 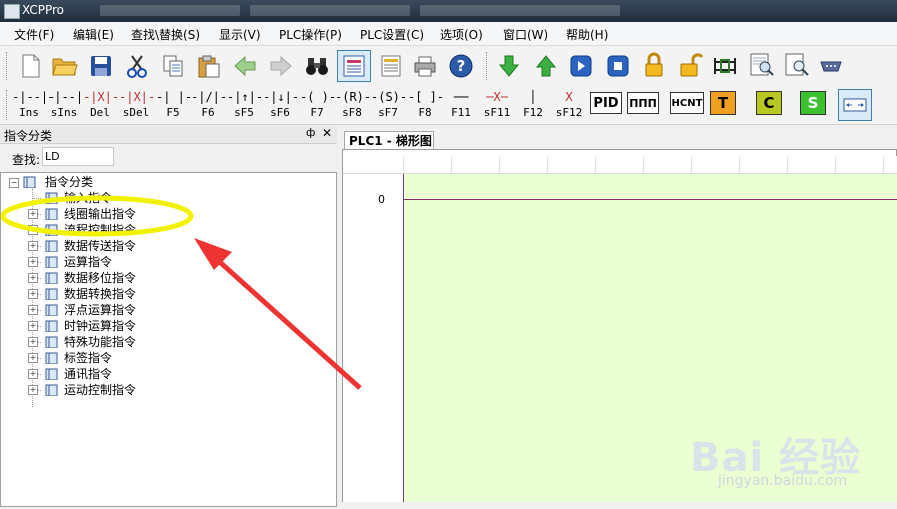 What do you see at coordinates (245, 66) in the screenshot?
I see `undo-arrow-icon` at bounding box center [245, 66].